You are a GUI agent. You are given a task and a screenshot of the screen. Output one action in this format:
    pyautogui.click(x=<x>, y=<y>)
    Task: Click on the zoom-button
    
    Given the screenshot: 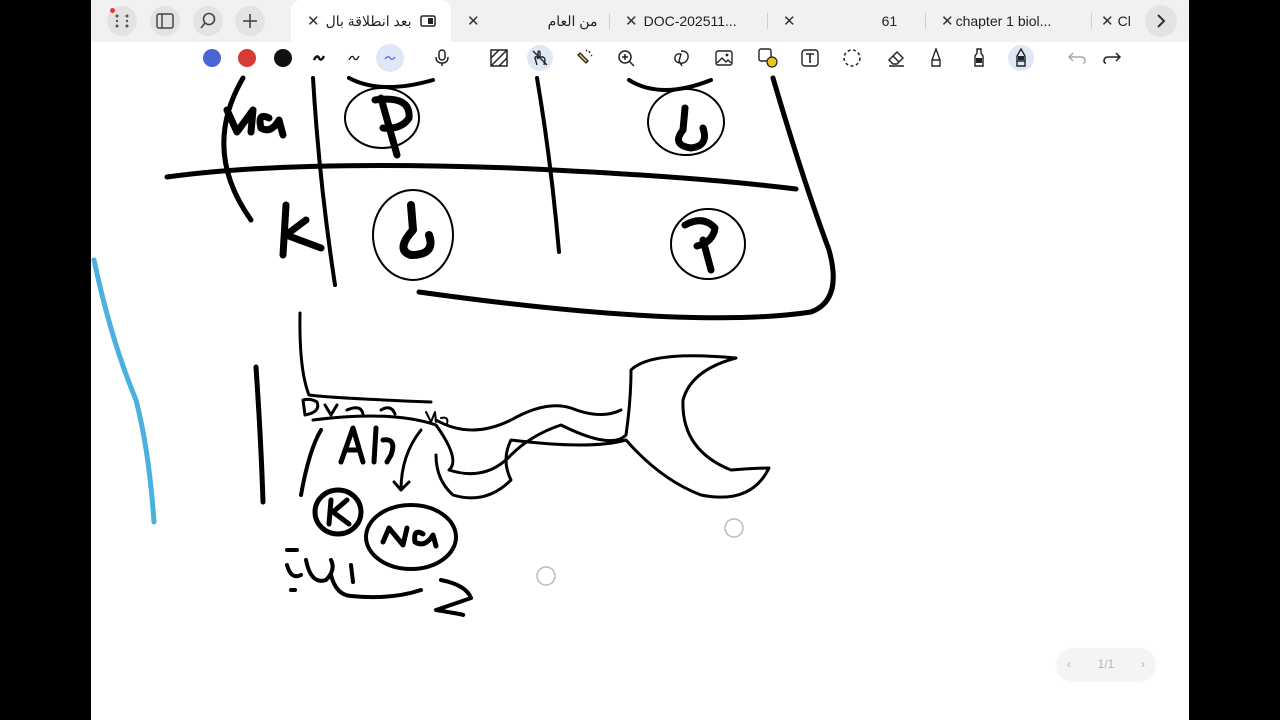 What is the action you would take?
    pyautogui.click(x=626, y=58)
    